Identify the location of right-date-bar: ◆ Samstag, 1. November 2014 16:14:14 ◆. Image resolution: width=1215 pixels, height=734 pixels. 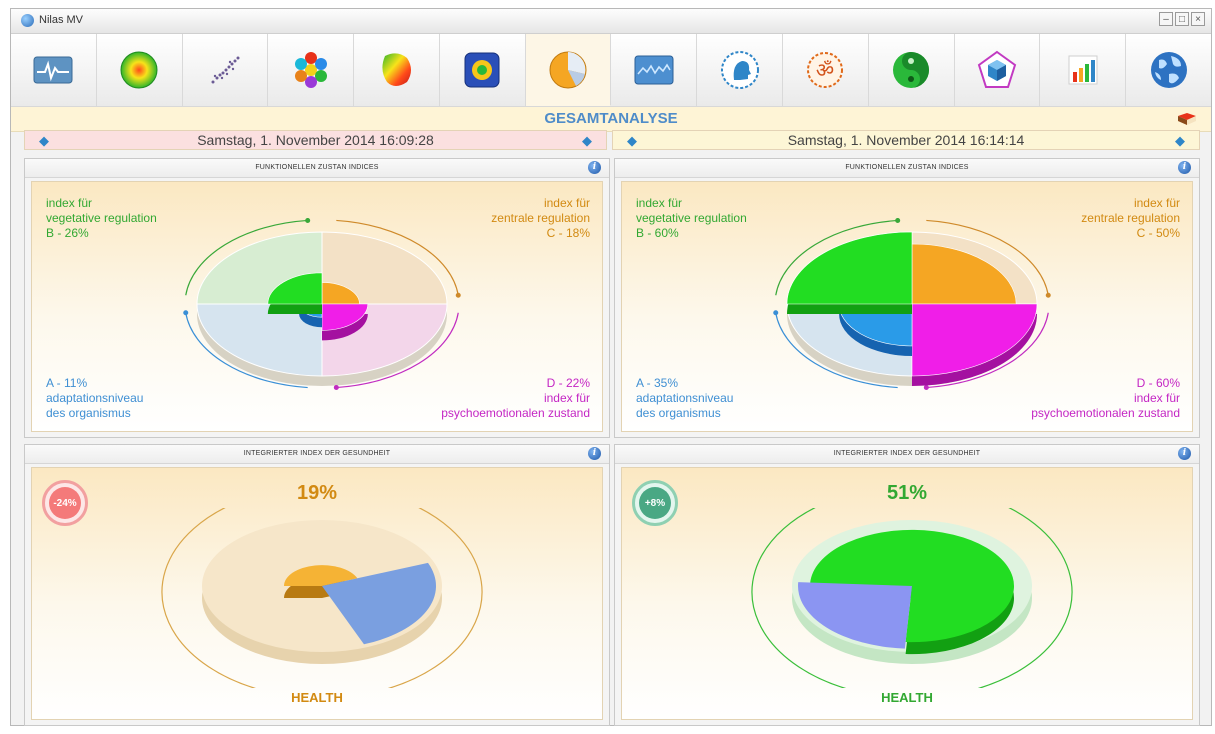
(906, 140).